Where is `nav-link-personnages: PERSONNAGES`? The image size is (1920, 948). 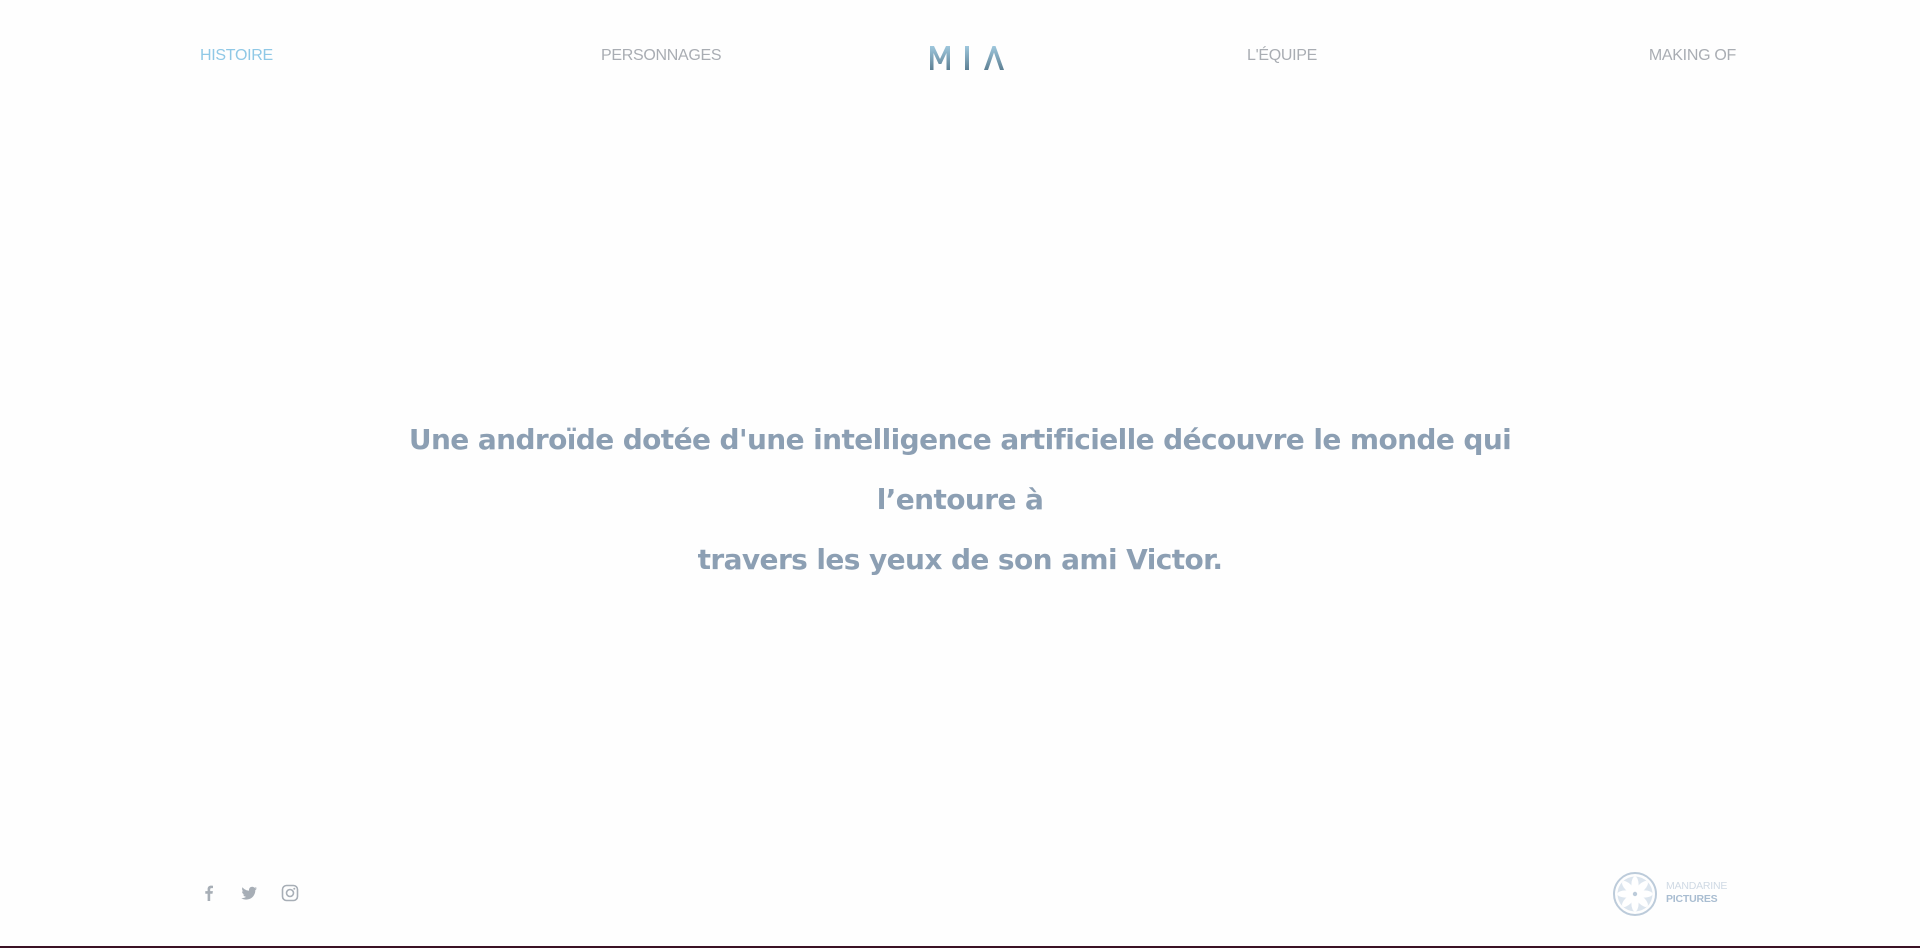
nav-link-personnages: PERSONNAGES is located at coordinates (661, 56).